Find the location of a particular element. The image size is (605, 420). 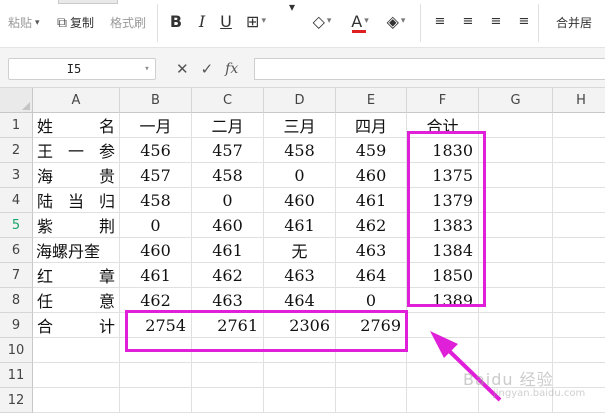

value-cell: 无 is located at coordinates (300, 250).